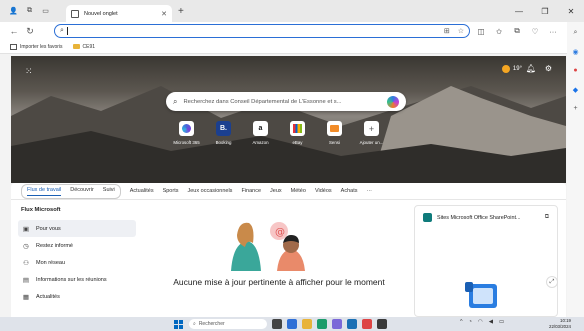 Image resolution: width=584 pixels, height=331 pixels. I want to click on quick-link-ebay: eBay, so click(297, 133).